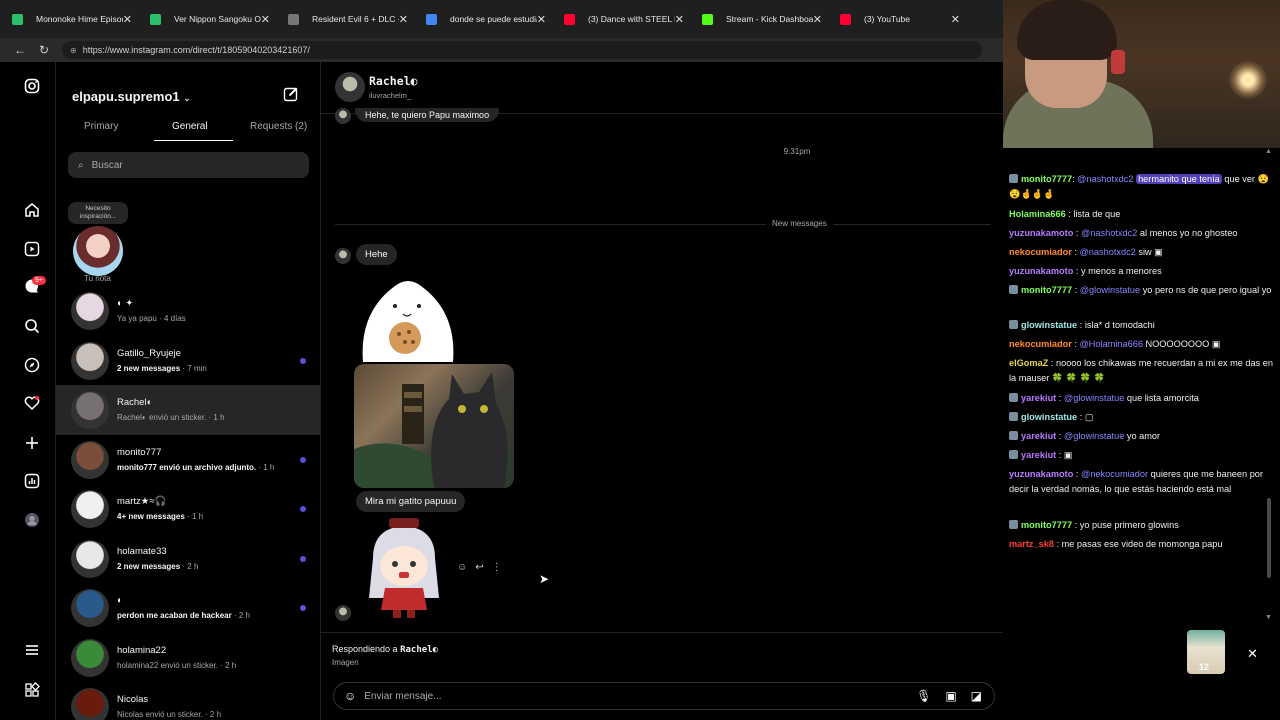  Describe the element at coordinates (427, 115) in the screenshot. I see `message-bubble: Hehe, te quiero Papu maximoo` at that location.